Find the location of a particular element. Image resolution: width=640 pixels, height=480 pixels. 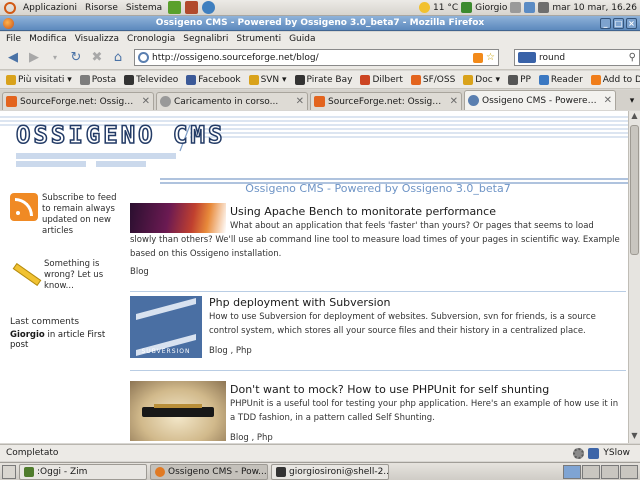

url-bar: http://ossigeno.sourceforge.net/blog/ ☆ is located at coordinates (316, 57).